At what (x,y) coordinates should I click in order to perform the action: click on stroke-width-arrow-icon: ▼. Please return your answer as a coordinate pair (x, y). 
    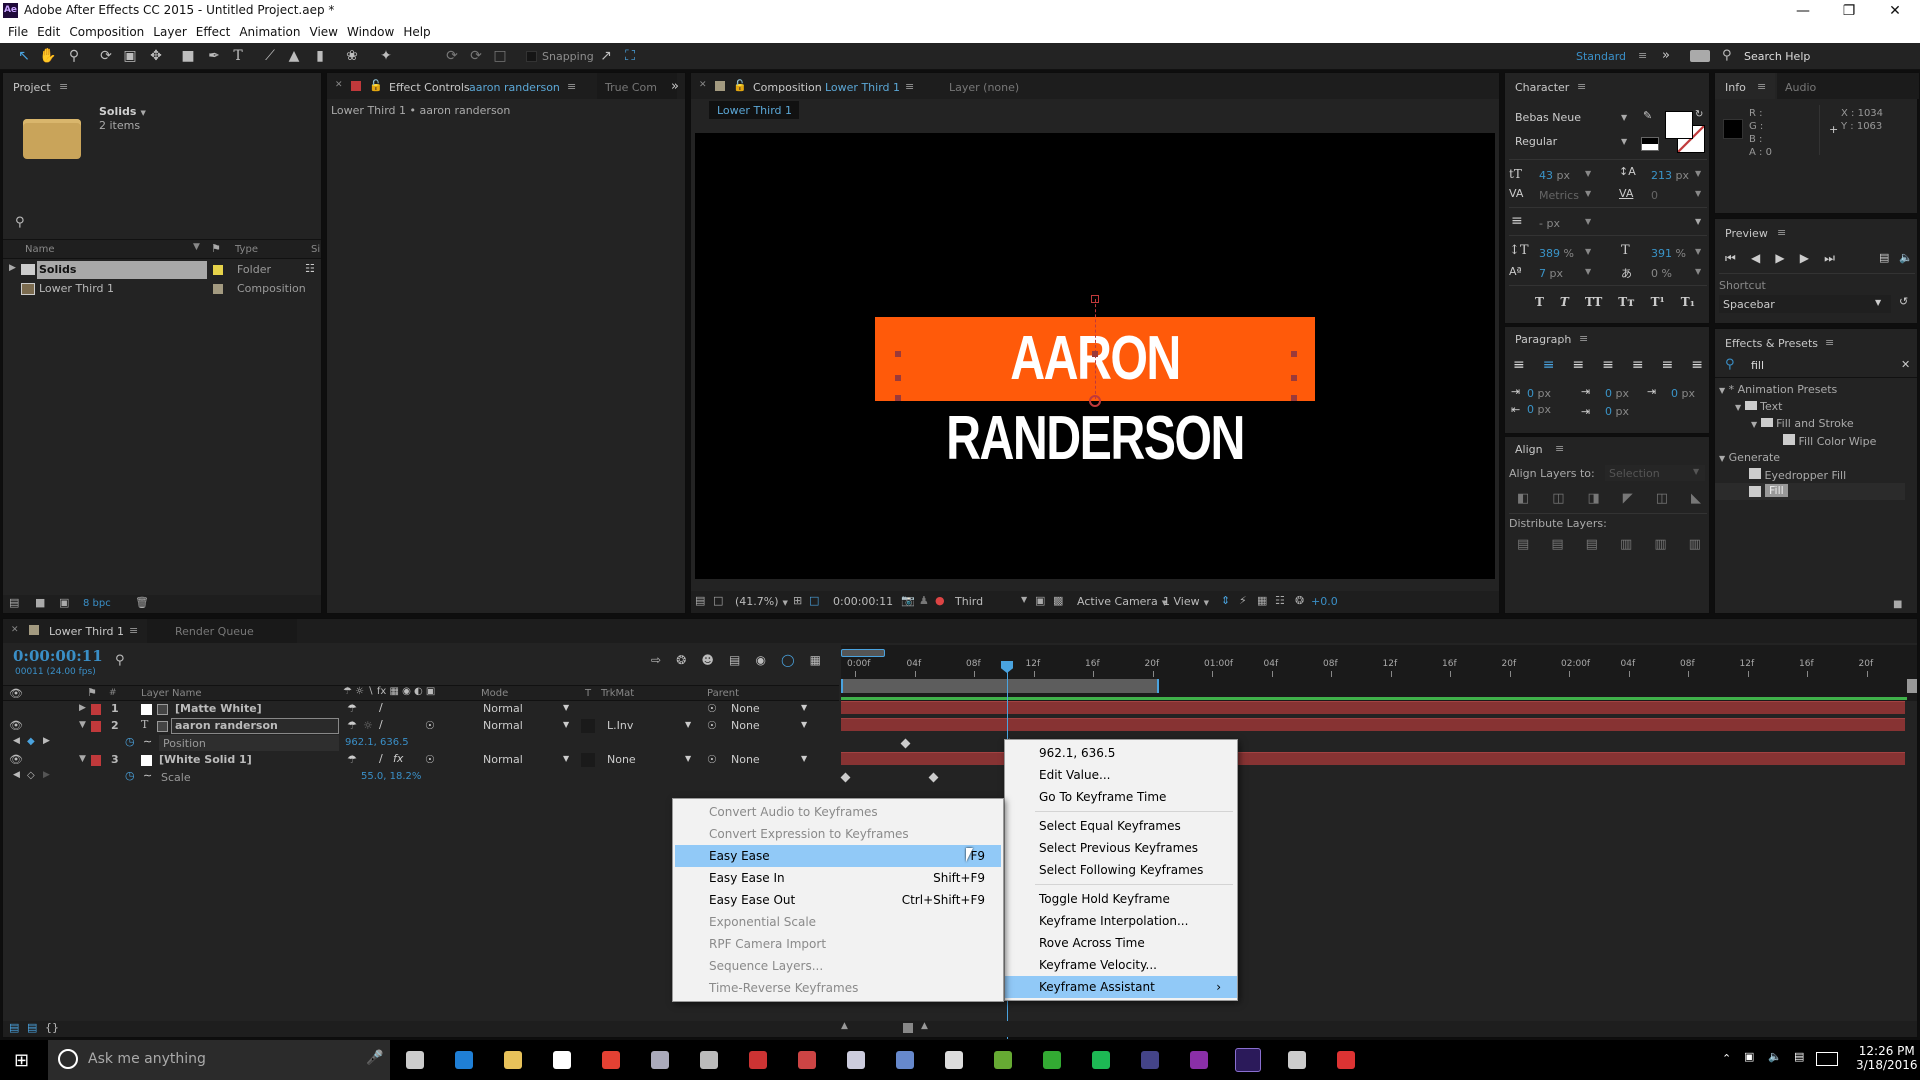
    Looking at the image, I should click on (1588, 221).